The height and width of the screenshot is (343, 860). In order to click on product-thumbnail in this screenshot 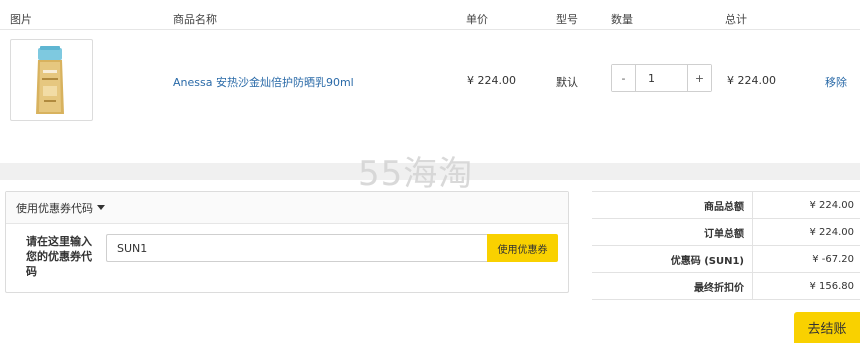, I will do `click(51, 80)`.